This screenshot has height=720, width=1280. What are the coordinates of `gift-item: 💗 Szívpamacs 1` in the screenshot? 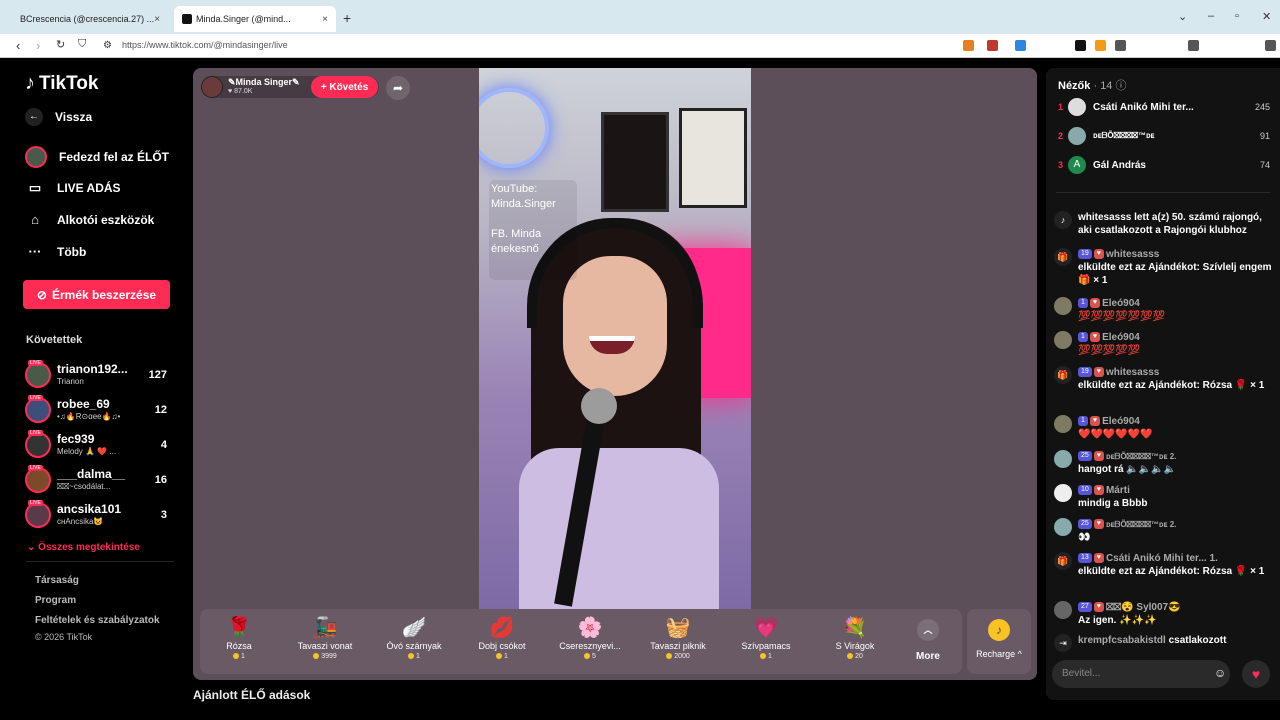 It's located at (766, 637).